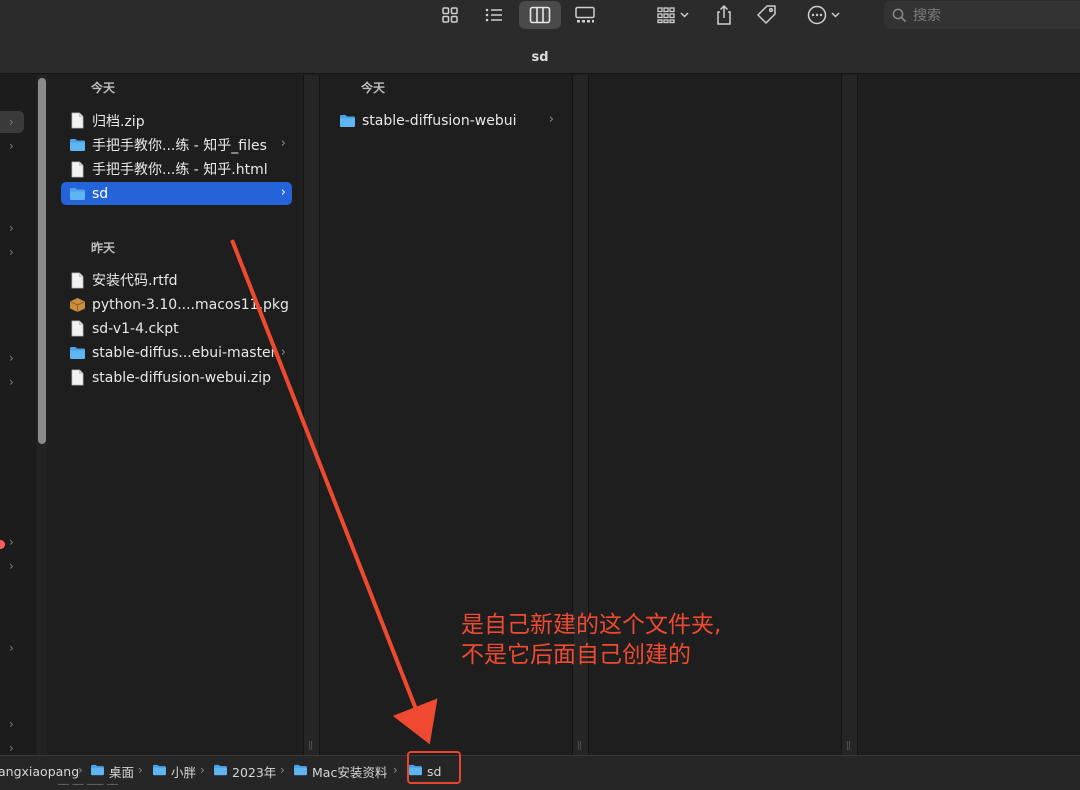  Describe the element at coordinates (18, 415) in the screenshot. I see `sidebar: › › › › › › › › › › ›` at that location.